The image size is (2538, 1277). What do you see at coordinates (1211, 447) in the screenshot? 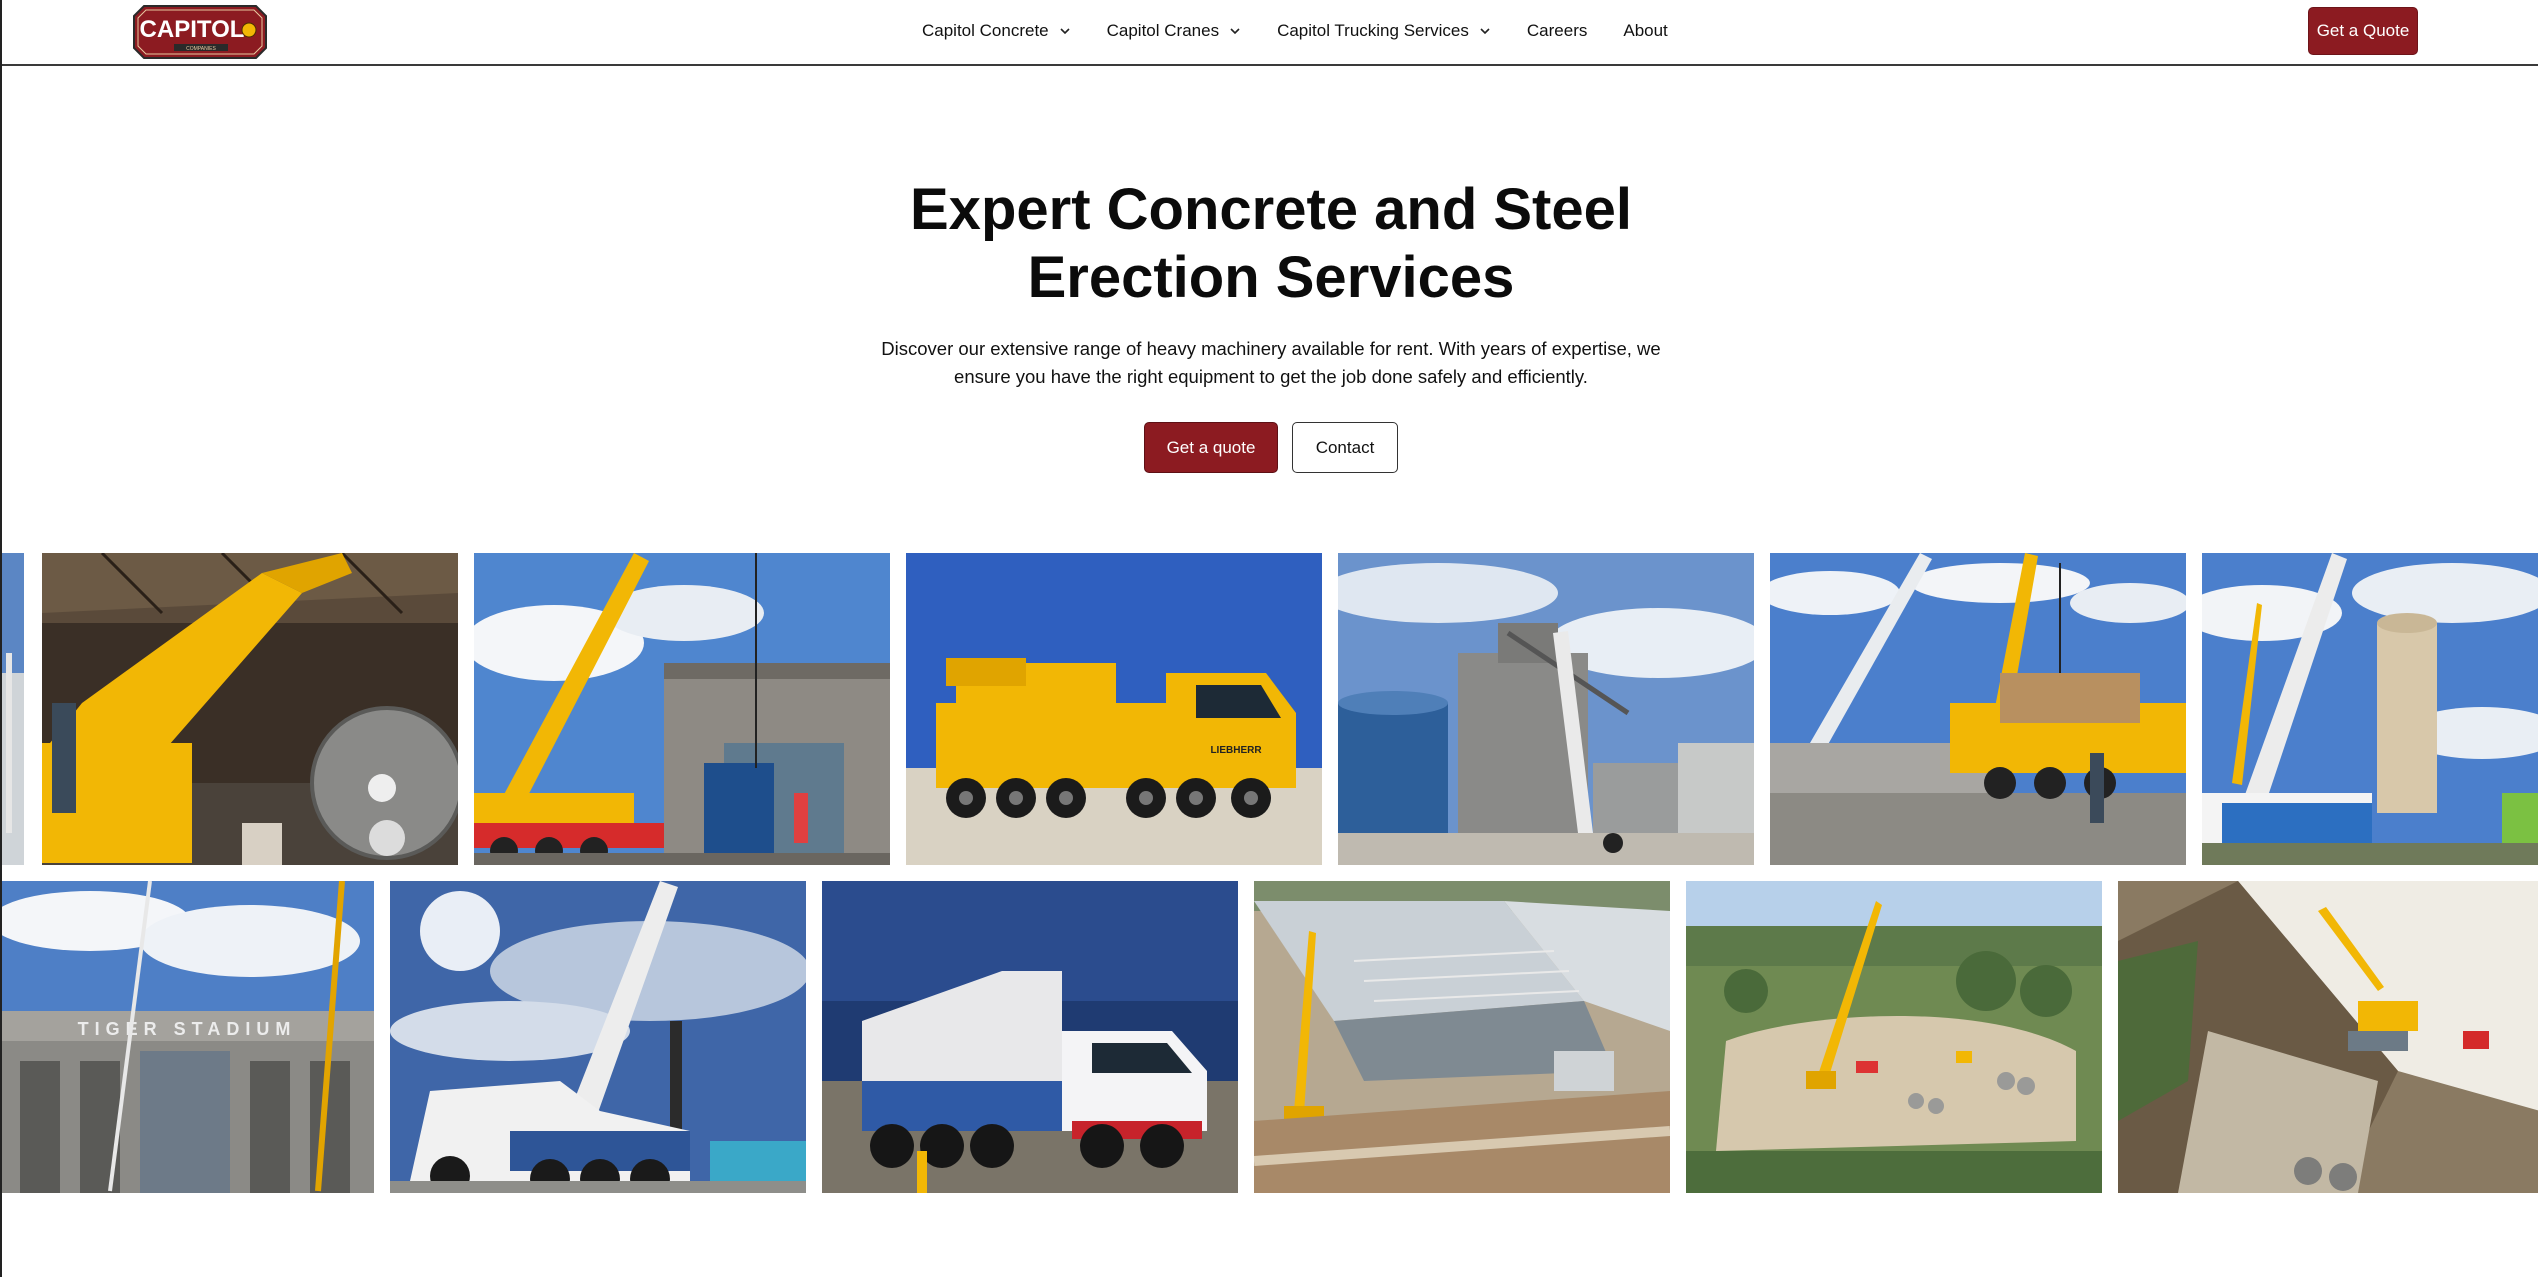
I see `get-a-quote-hero-button: Get a quote` at bounding box center [1211, 447].